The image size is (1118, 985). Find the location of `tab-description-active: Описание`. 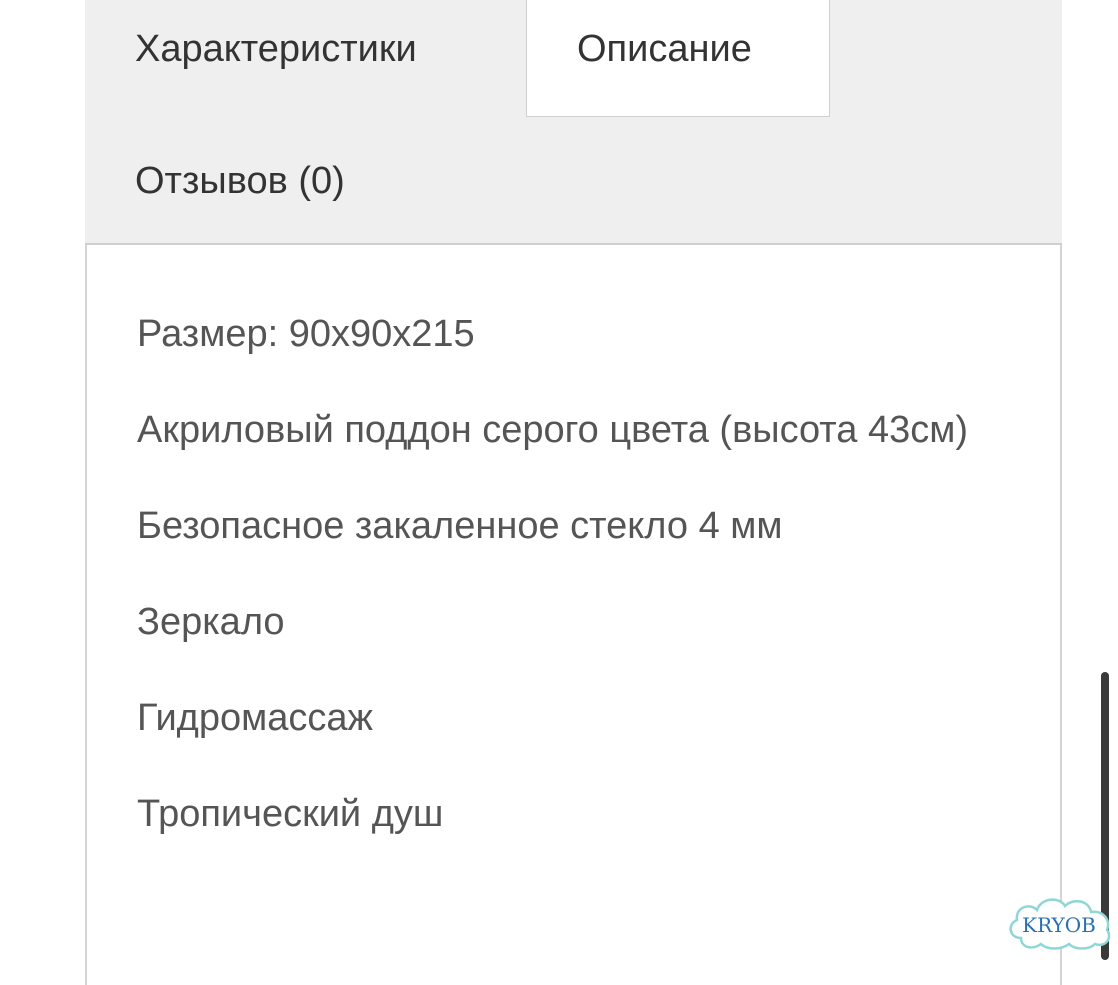

tab-description-active: Описание is located at coordinates (678, 58).